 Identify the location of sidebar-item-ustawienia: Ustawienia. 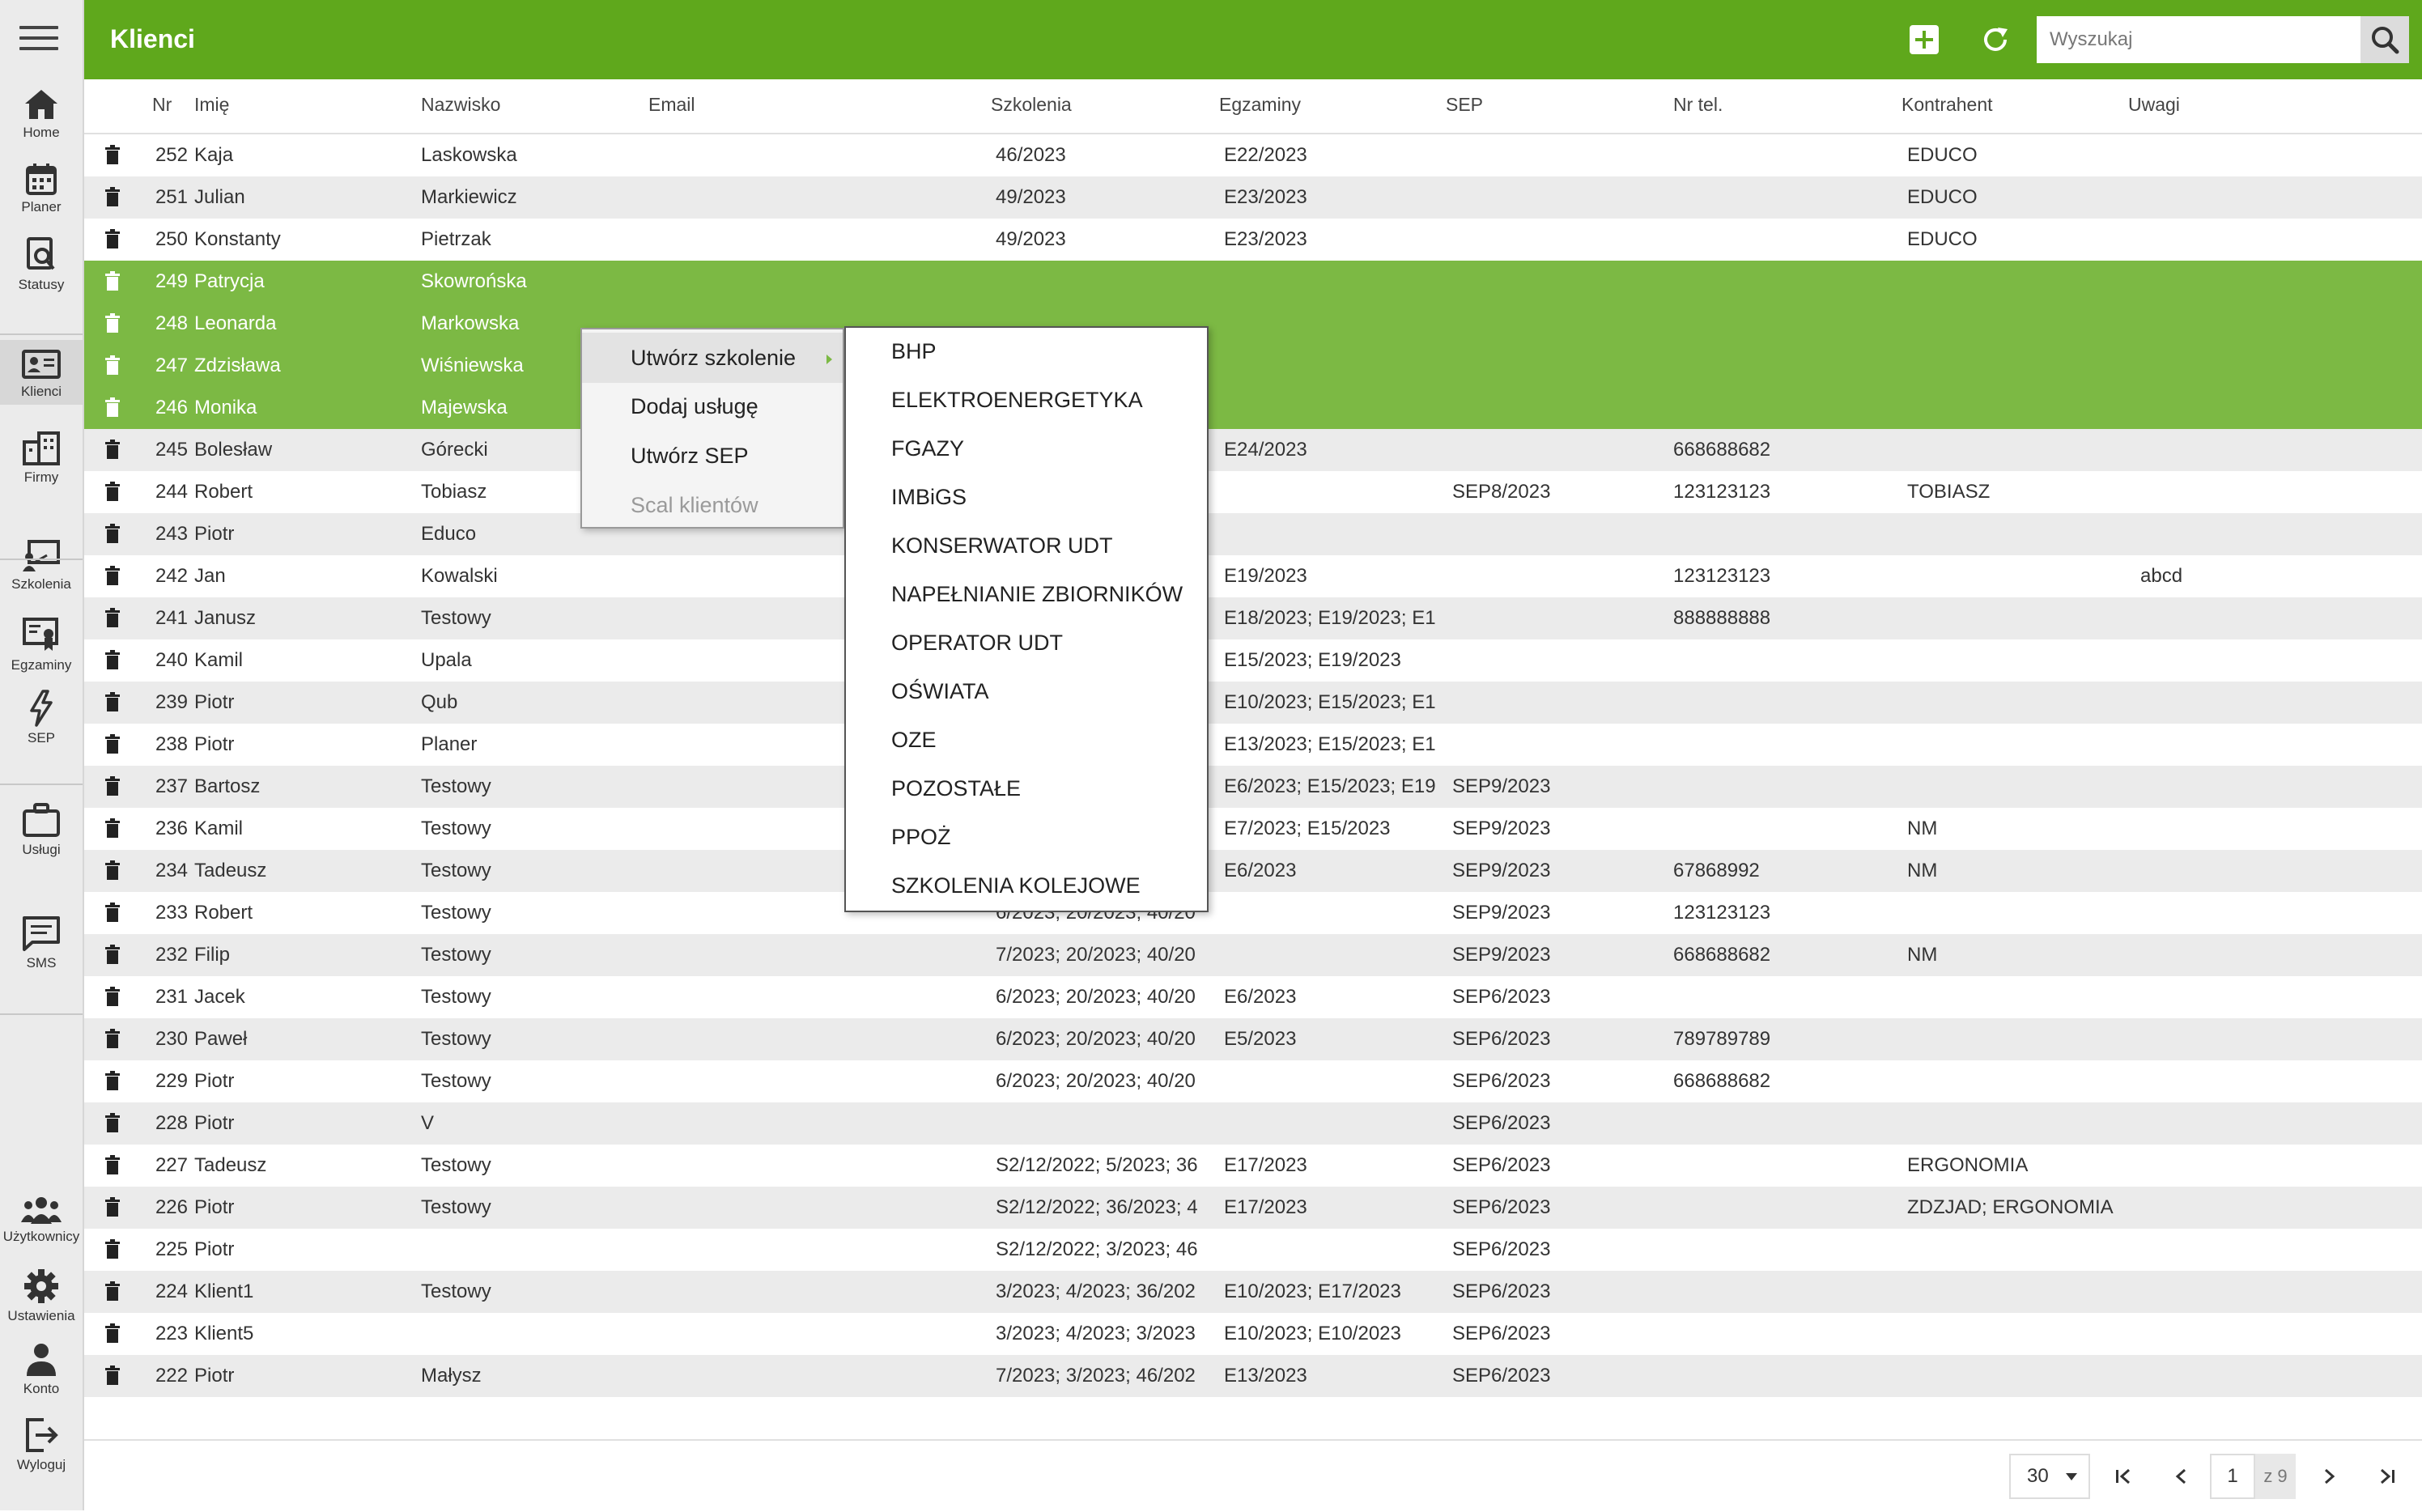
(41, 1296).